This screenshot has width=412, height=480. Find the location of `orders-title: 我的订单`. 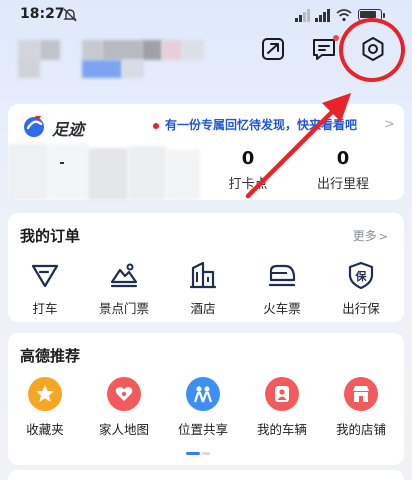

orders-title: 我的订单 is located at coordinates (50, 236).